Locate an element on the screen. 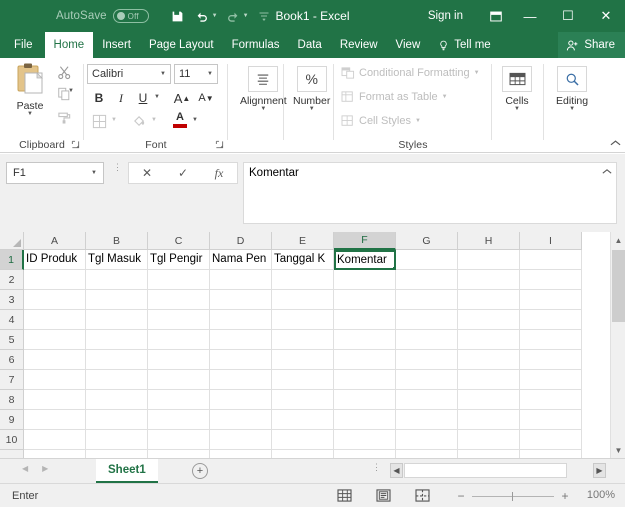 This screenshot has width=625, height=507. cell-c6 is located at coordinates (179, 360).